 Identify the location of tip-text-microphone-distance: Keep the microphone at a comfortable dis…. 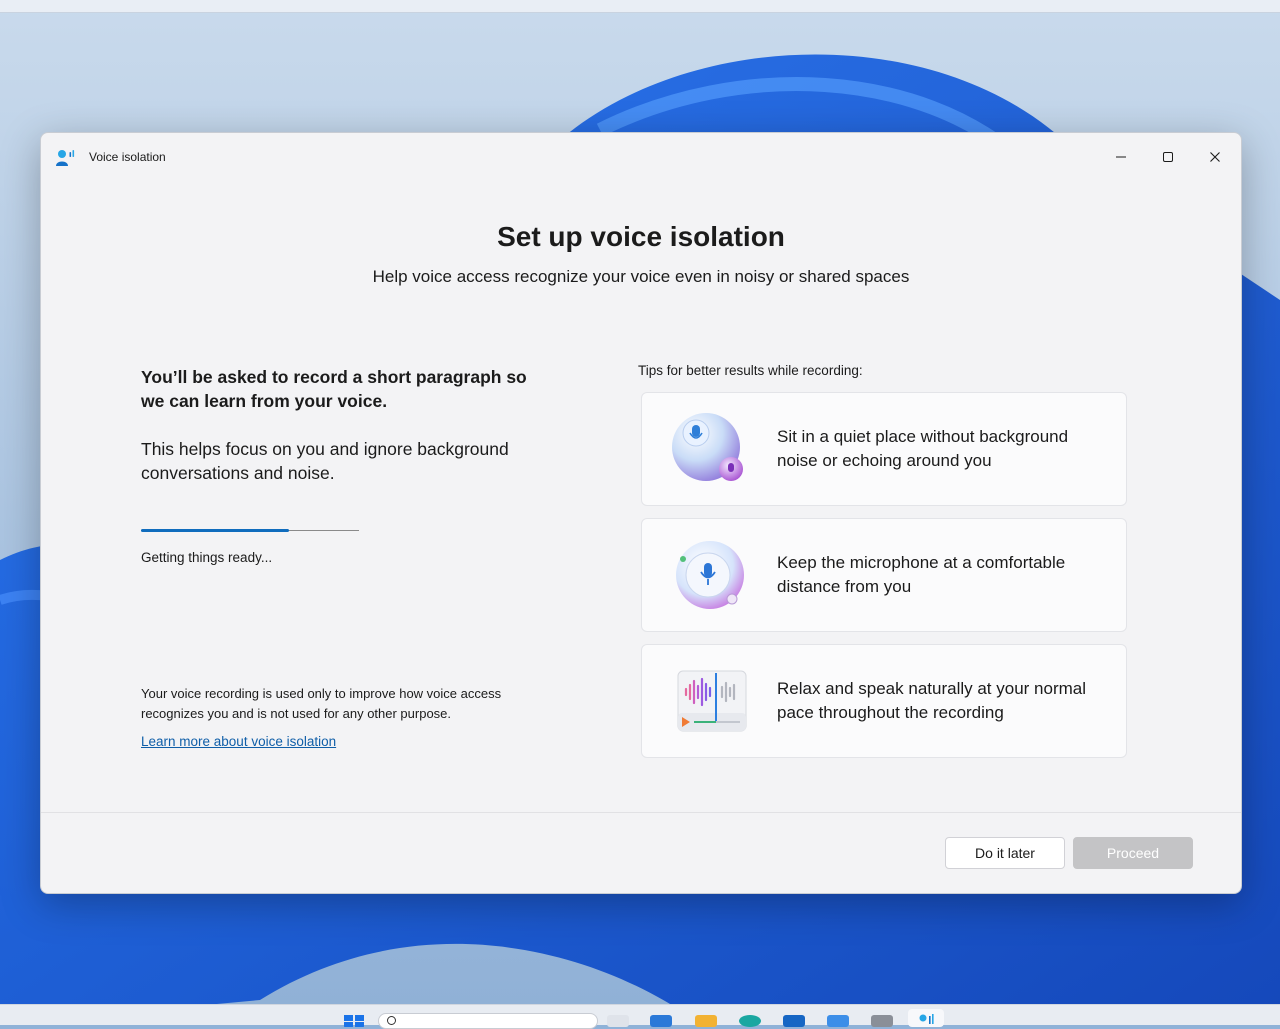
(921, 574).